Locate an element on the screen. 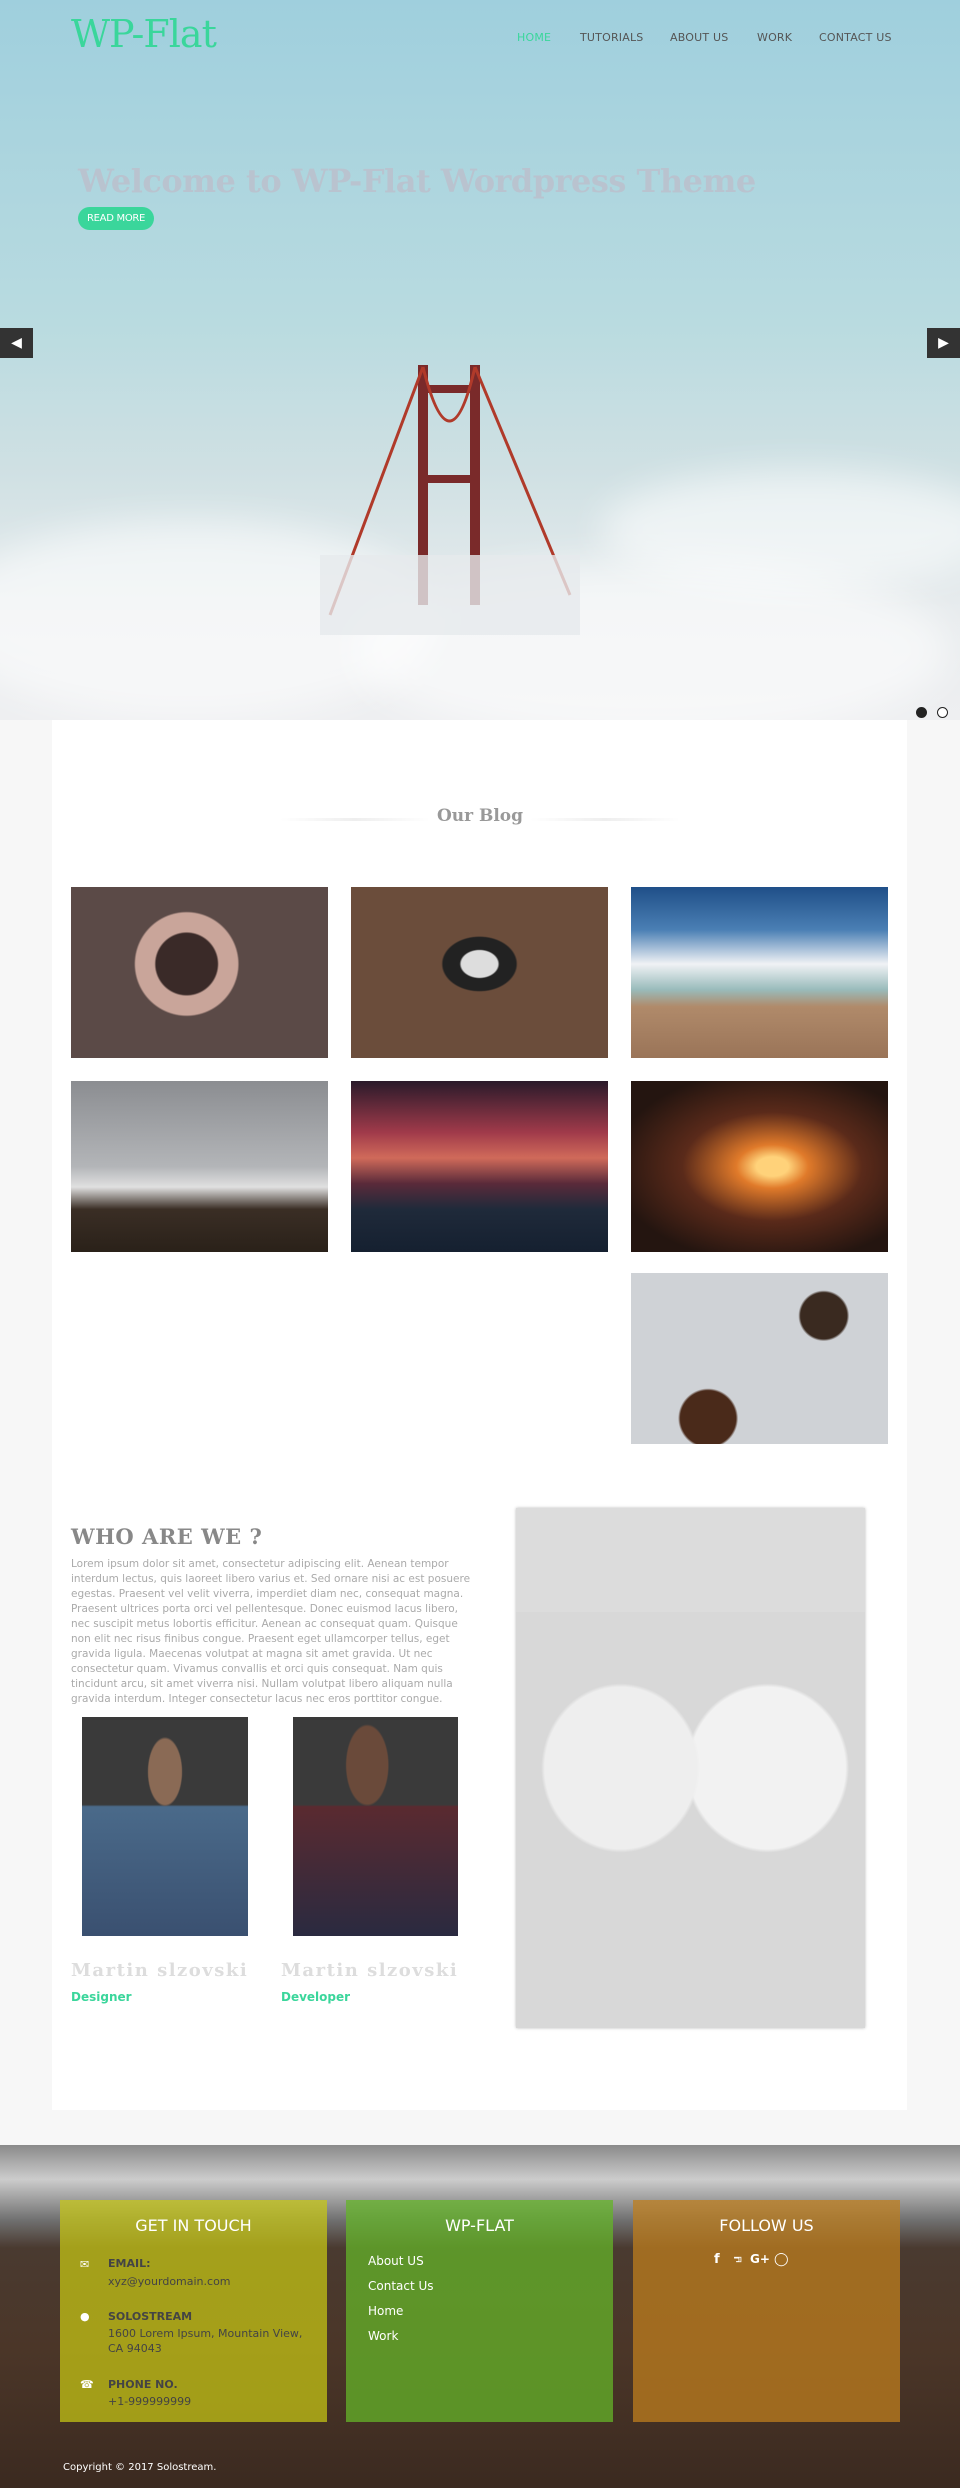 The width and height of the screenshot is (960, 2488). social-box: FOLLOW US f 𝡽 G+ ◯ is located at coordinates (766, 2311).